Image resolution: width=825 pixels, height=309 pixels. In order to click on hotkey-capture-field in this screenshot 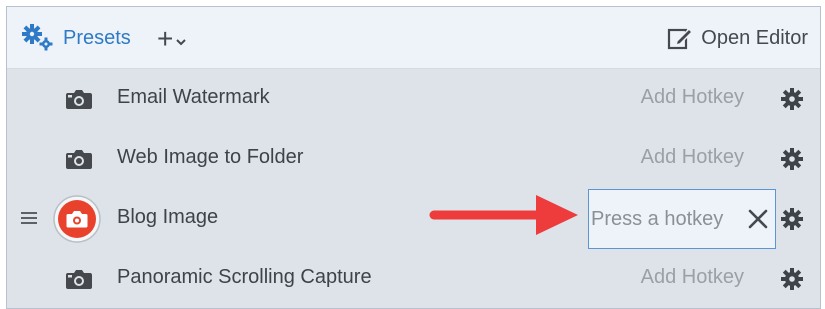, I will do `click(682, 219)`.